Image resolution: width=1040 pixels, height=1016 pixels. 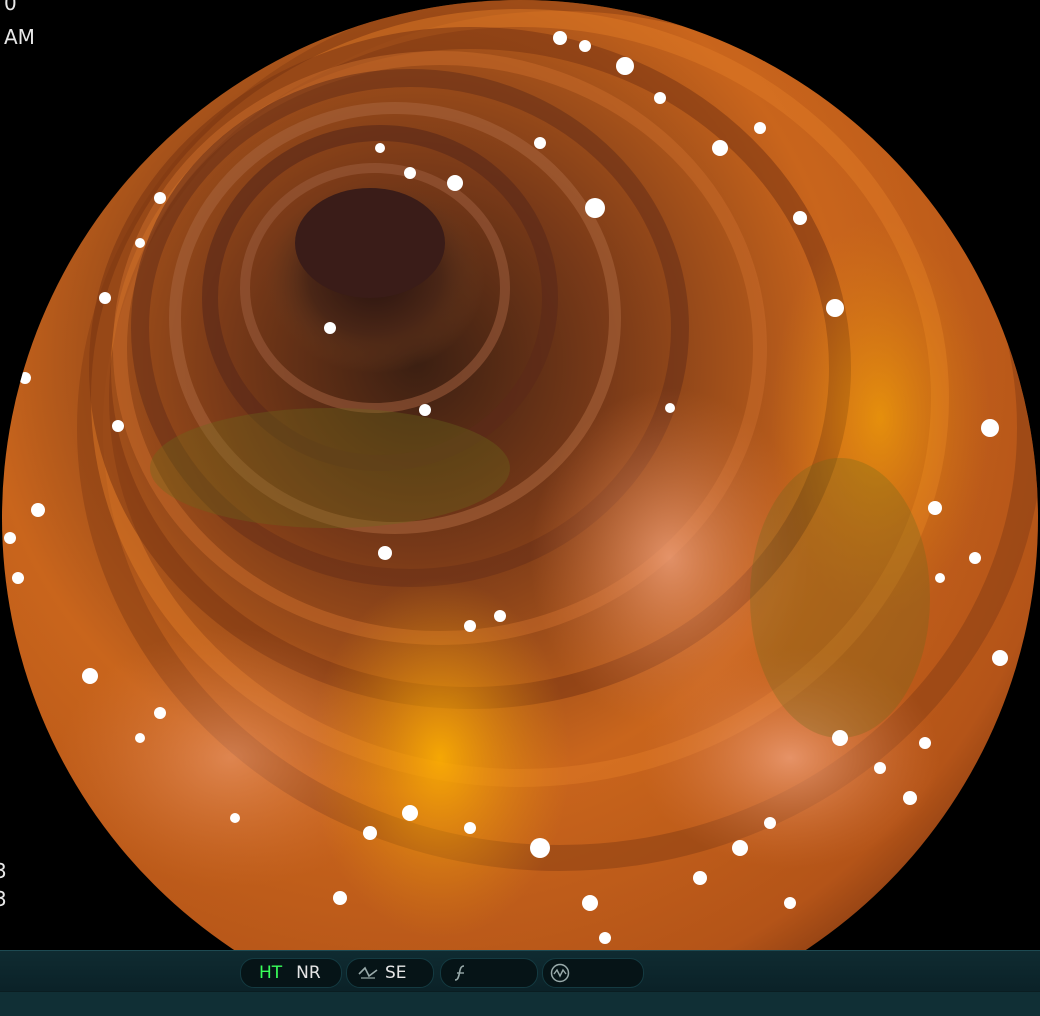 What do you see at coordinates (3, 899) in the screenshot?
I see `overlay-bottom-left-line2: 3` at bounding box center [3, 899].